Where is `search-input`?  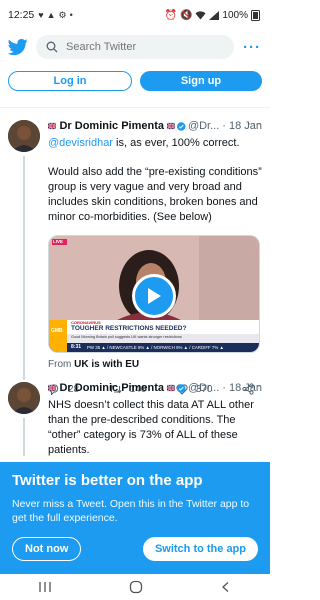
search-input is located at coordinates (145, 47).